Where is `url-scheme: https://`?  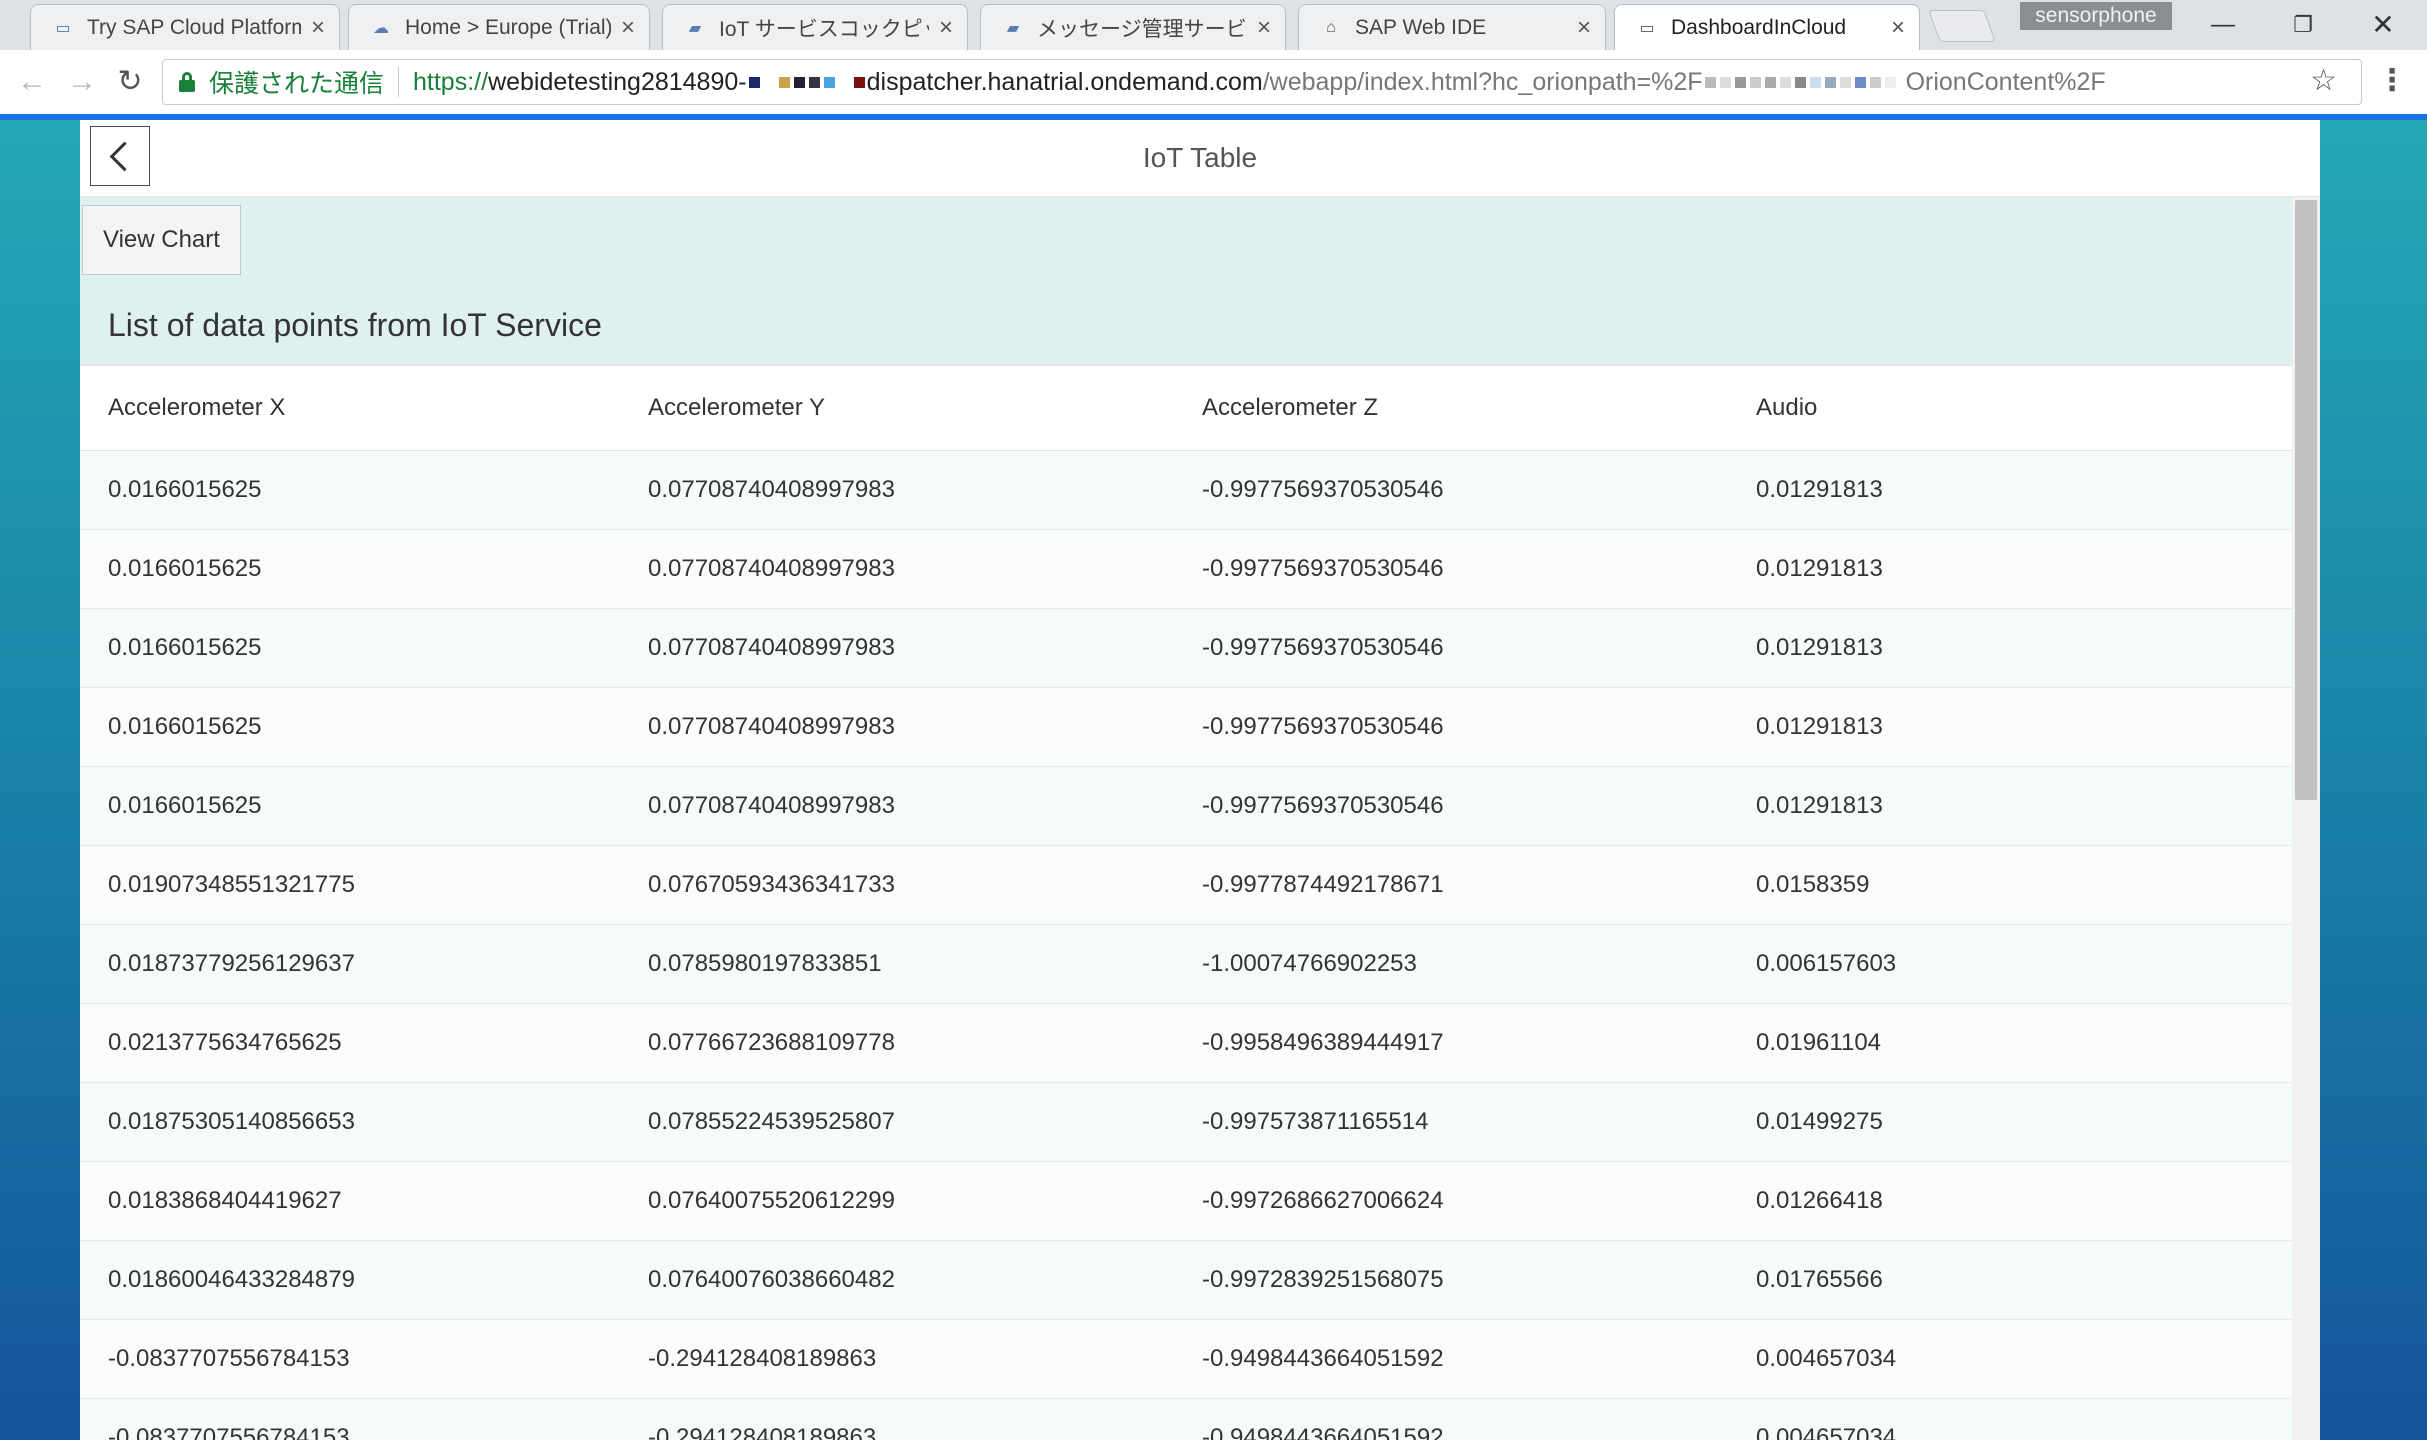
url-scheme: https:// is located at coordinates (451, 81).